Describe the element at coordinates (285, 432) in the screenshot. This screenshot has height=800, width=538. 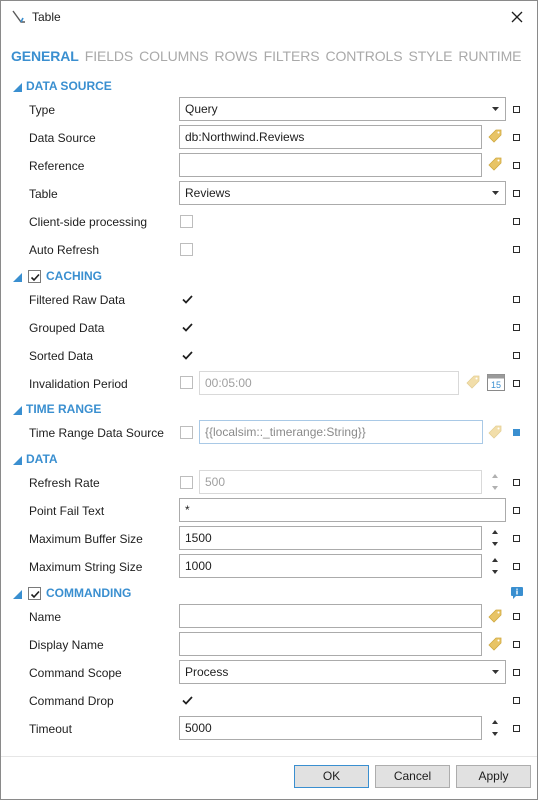
I see `time-range-ds-value: {{localsim::_timerange:String}}` at that location.